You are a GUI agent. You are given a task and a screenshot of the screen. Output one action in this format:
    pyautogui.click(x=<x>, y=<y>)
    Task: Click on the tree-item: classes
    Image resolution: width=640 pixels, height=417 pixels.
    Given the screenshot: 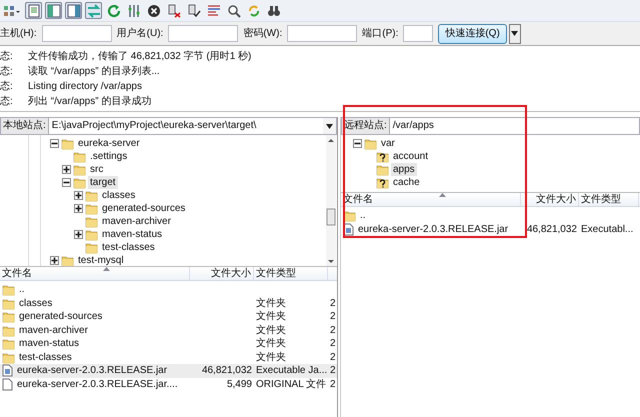 What is the action you would take?
    pyautogui.click(x=119, y=195)
    